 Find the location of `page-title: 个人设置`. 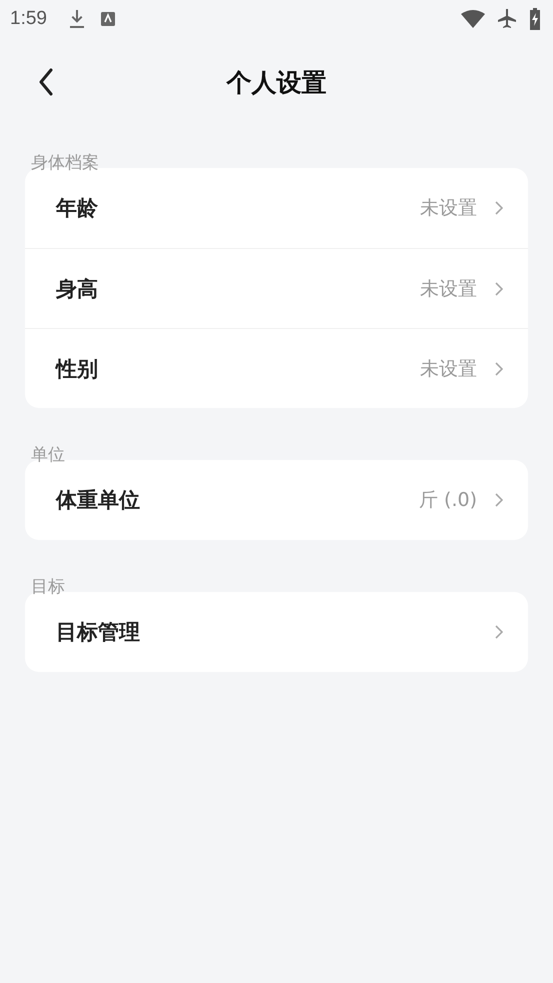

page-title: 个人设置 is located at coordinates (276, 82).